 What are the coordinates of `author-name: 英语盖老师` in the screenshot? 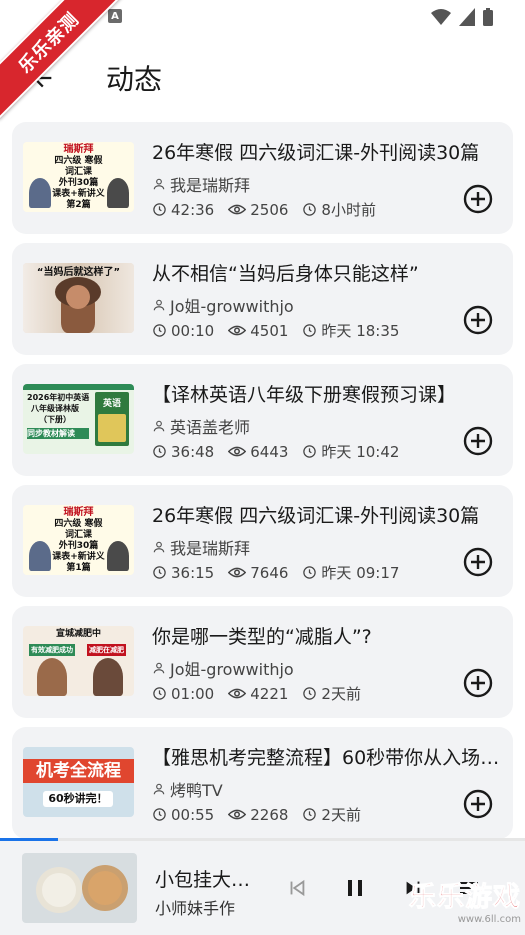 It's located at (210, 427).